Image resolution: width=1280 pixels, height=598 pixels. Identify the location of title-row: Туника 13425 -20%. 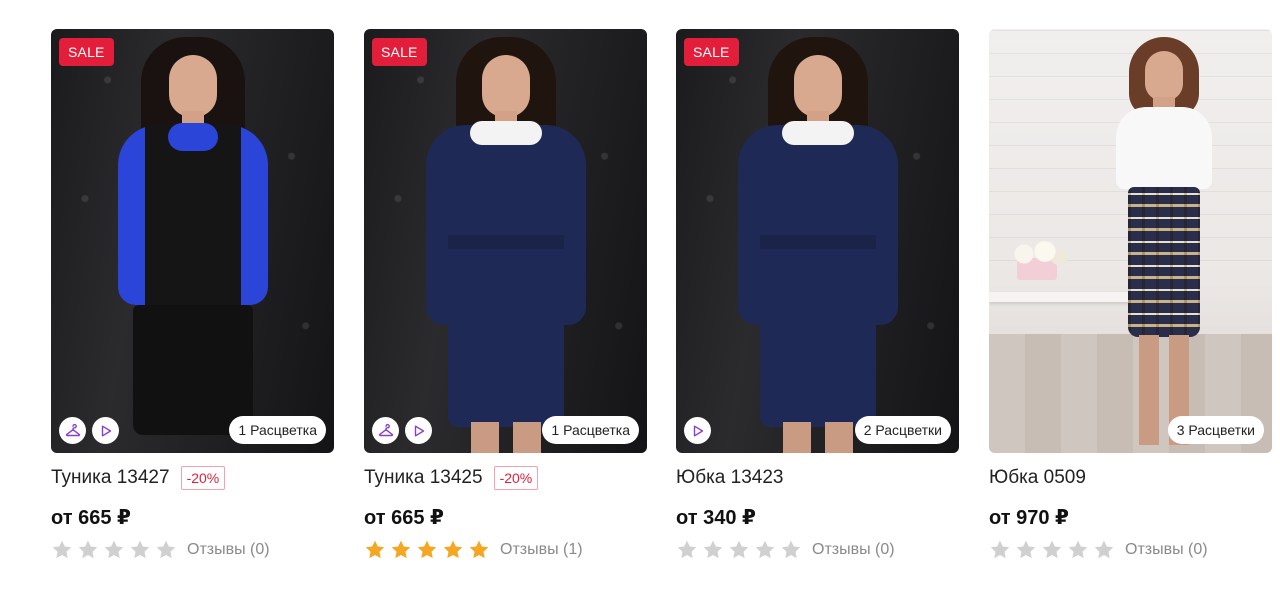
(505, 478).